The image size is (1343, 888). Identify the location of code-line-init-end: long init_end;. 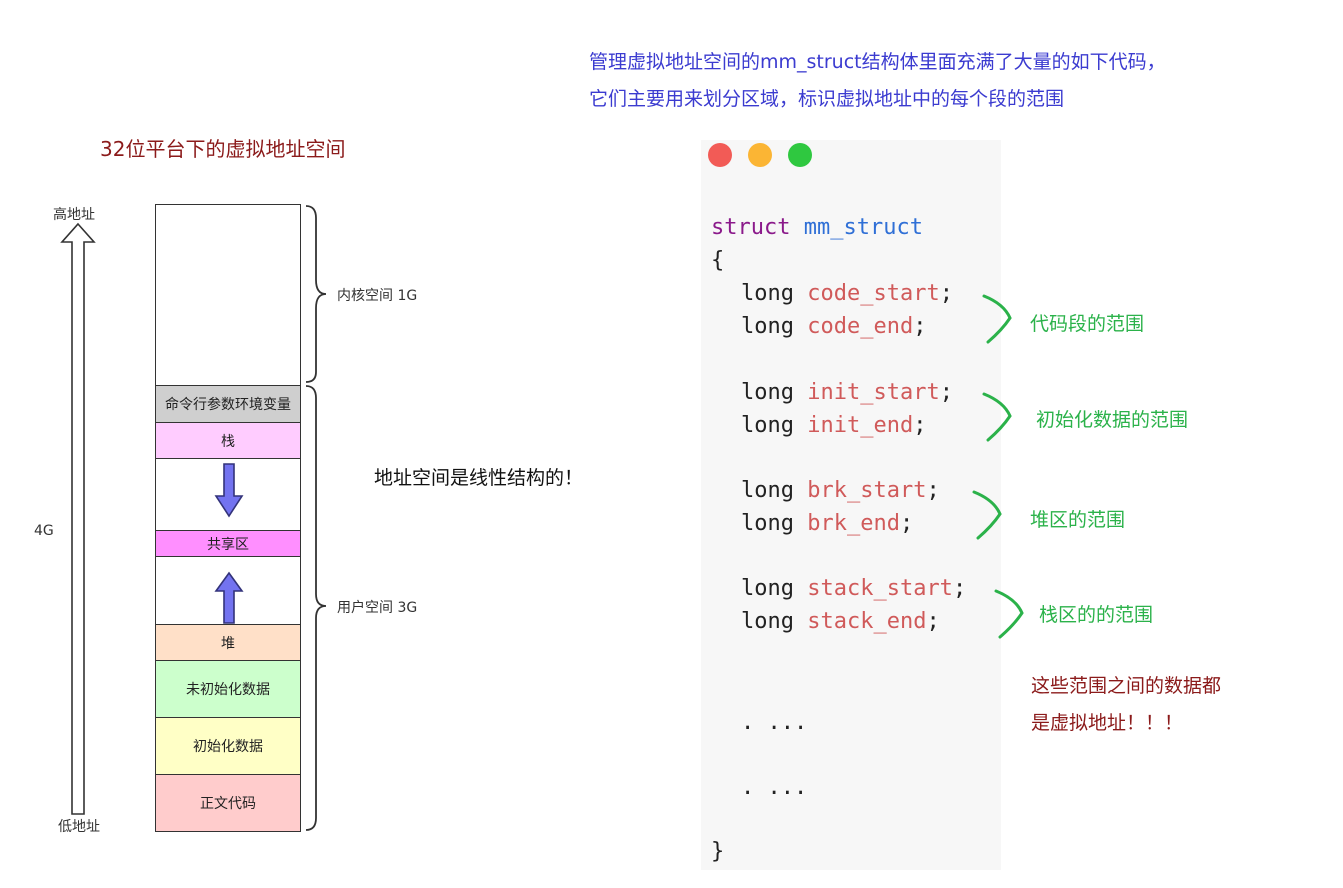
(834, 425).